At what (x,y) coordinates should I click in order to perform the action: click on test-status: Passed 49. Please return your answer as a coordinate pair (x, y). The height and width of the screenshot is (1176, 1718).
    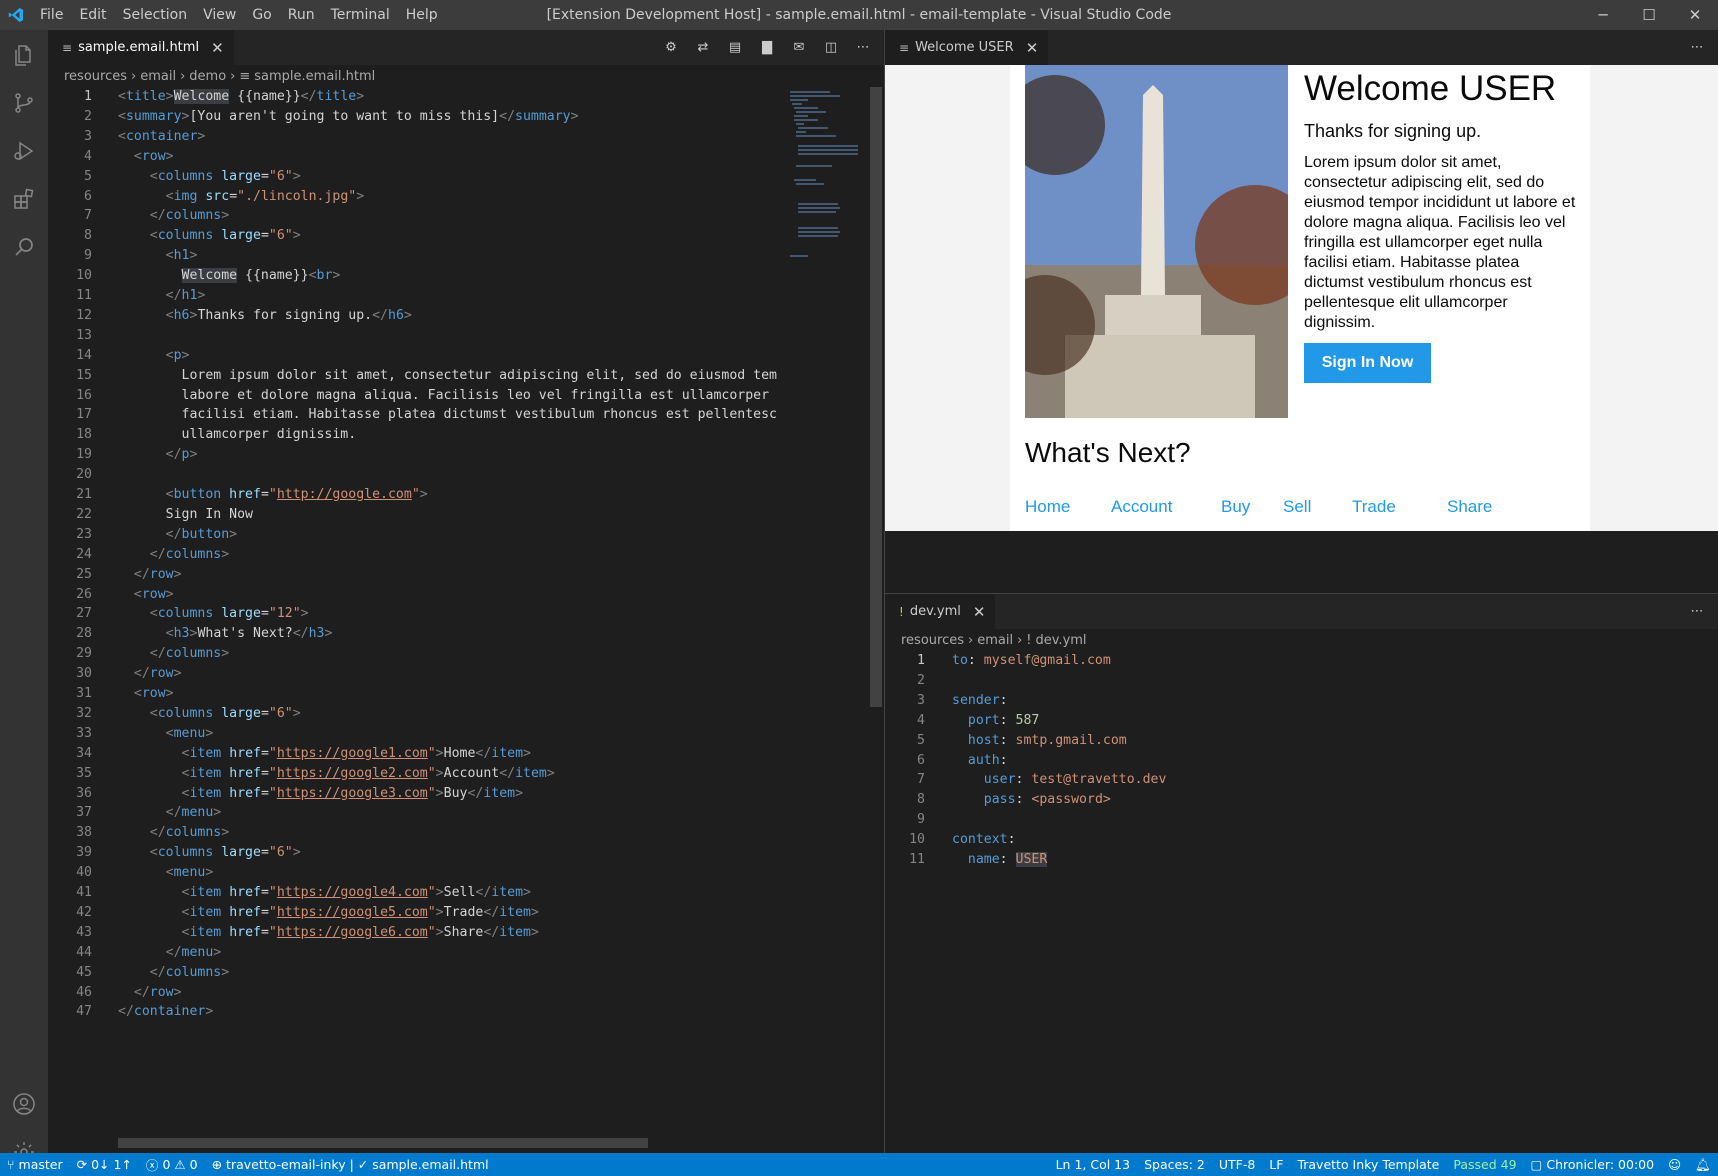
    Looking at the image, I should click on (1484, 1164).